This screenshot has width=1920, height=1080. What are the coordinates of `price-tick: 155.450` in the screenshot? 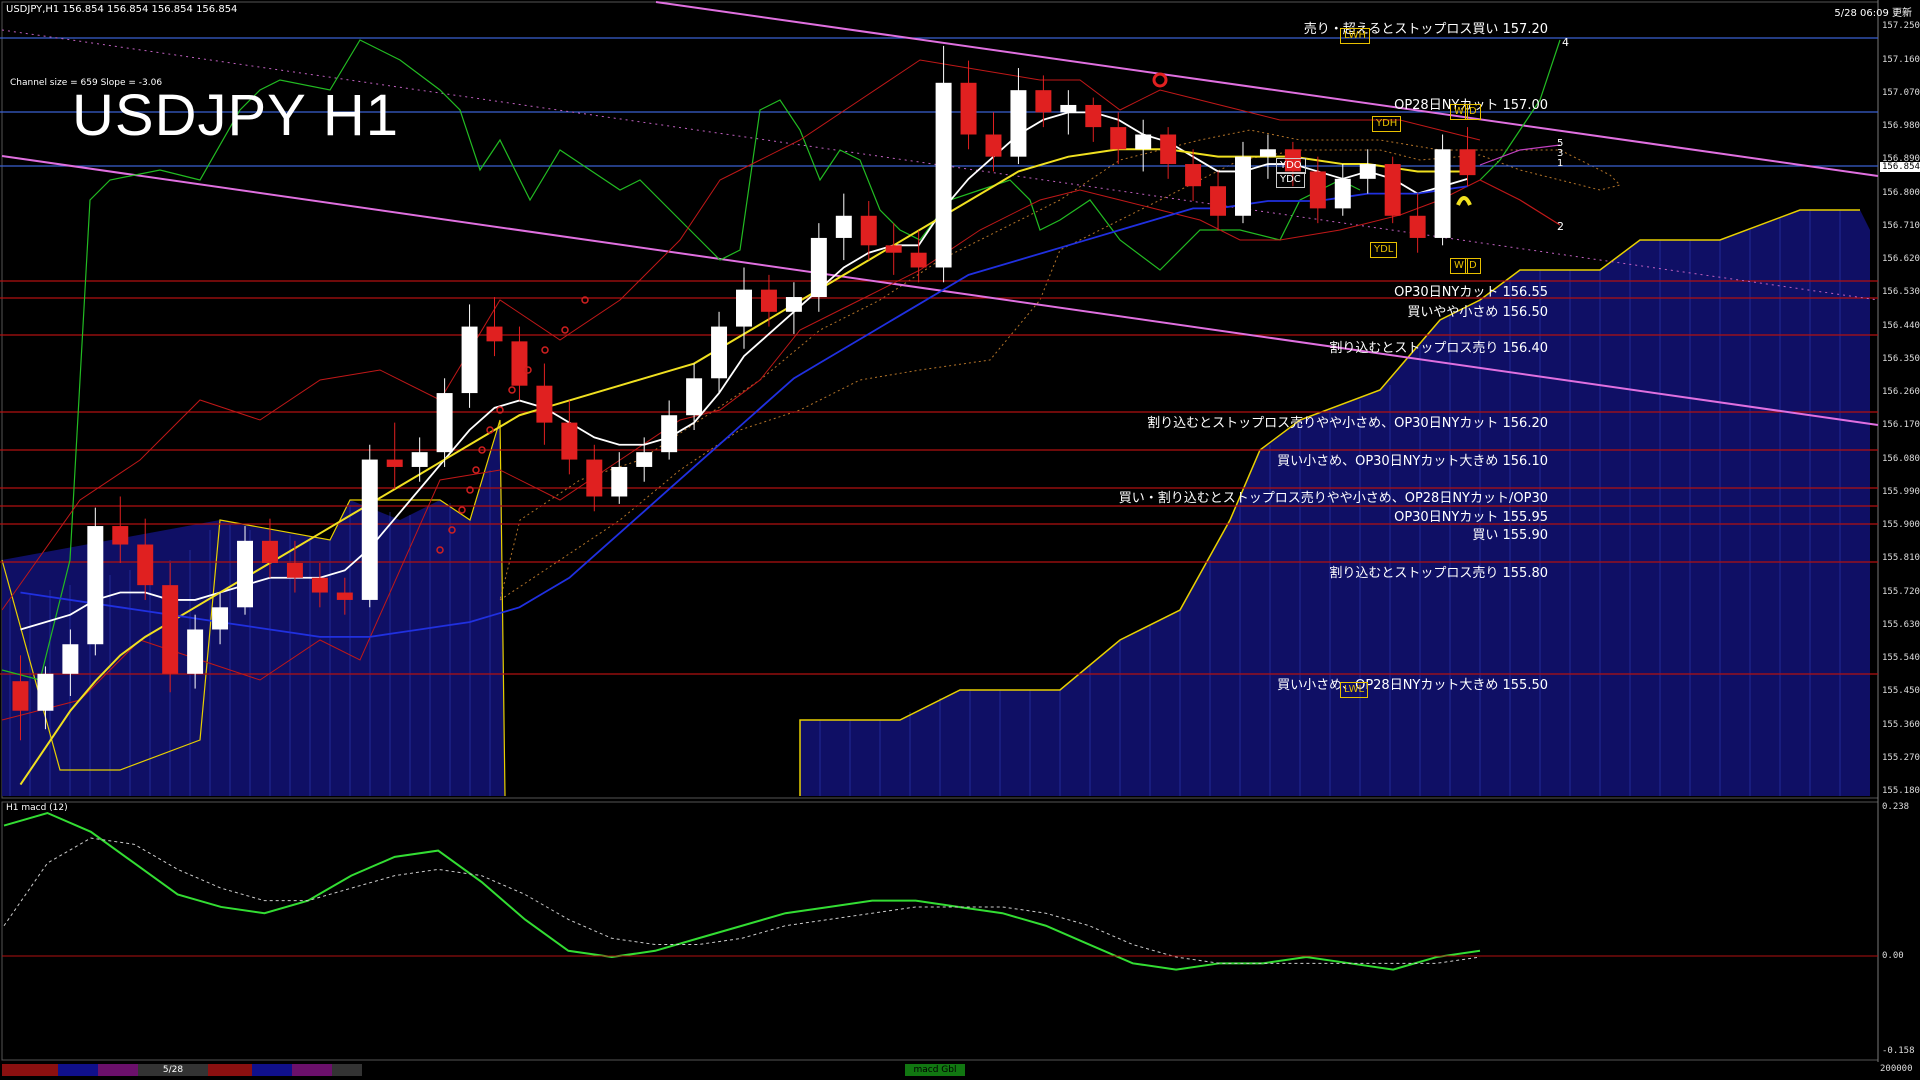 It's located at (1901, 691).